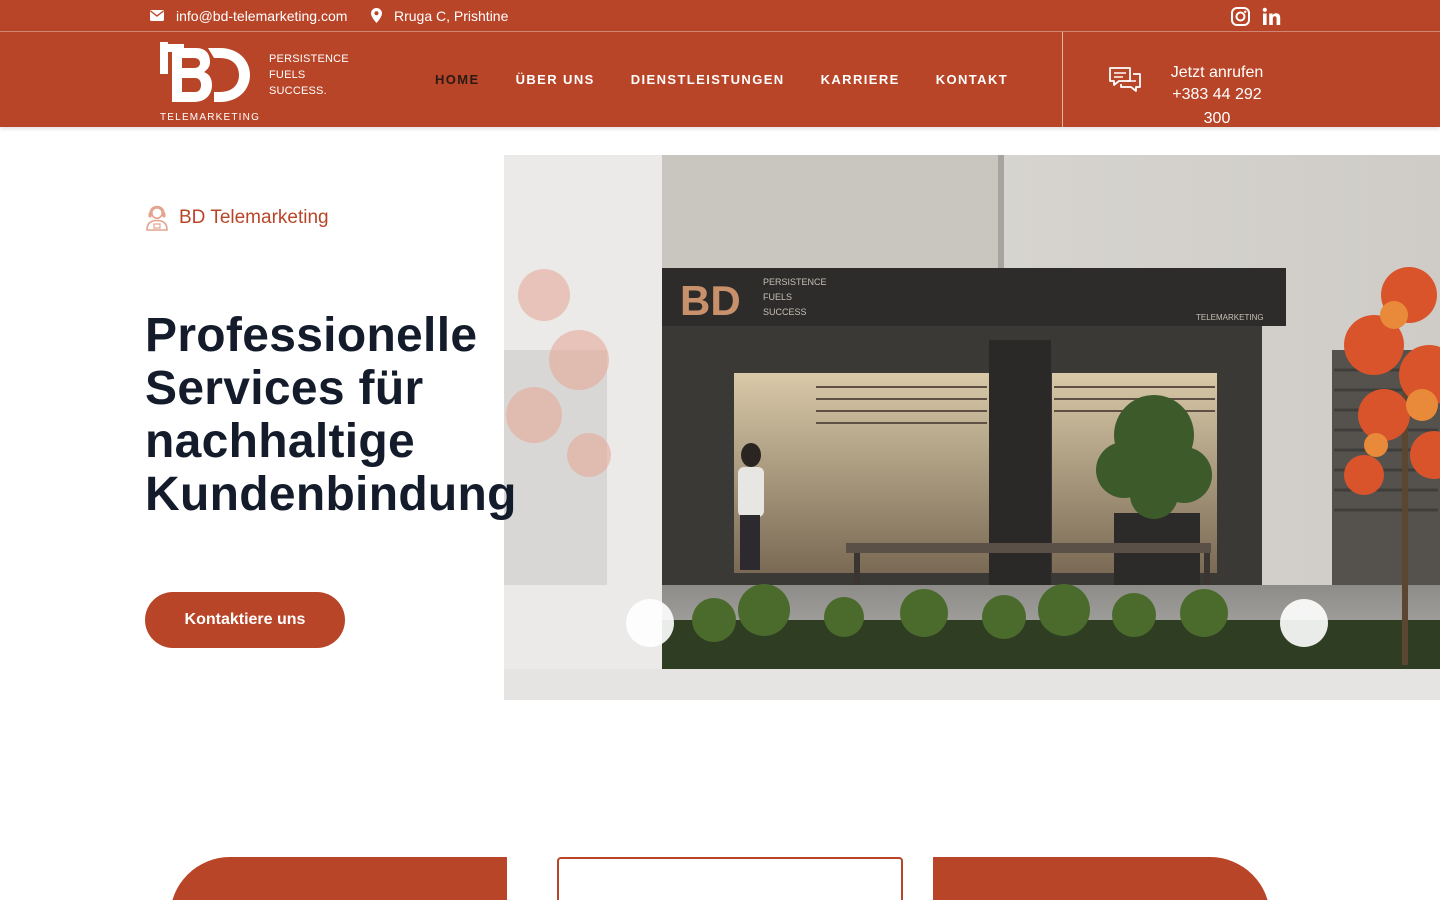 This screenshot has width=1440, height=900. I want to click on map-pin-icon, so click(376, 15).